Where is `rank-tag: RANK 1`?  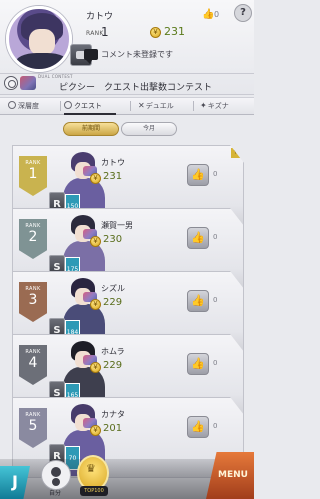
rank-tag: RANK 1 is located at coordinates (33, 176).